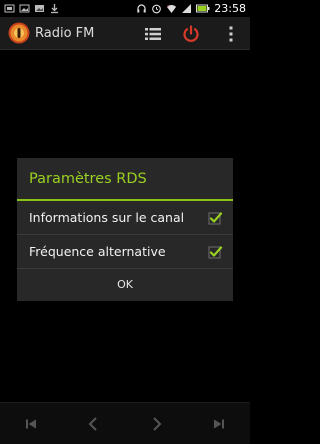  I want to click on clock: 23:58, so click(230, 8).